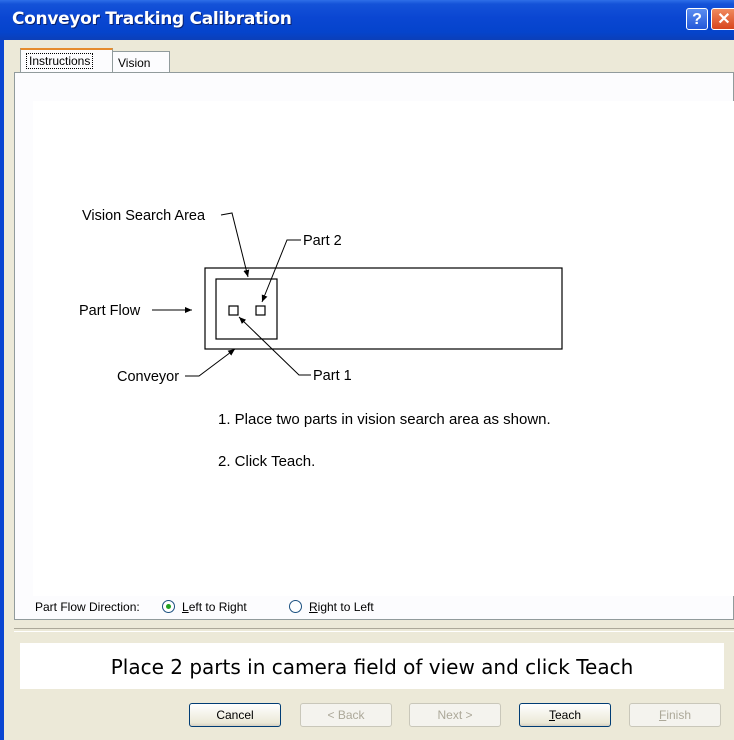 The width and height of the screenshot is (734, 740). Describe the element at coordinates (675, 715) in the screenshot. I see `finish-button: Finish` at that location.